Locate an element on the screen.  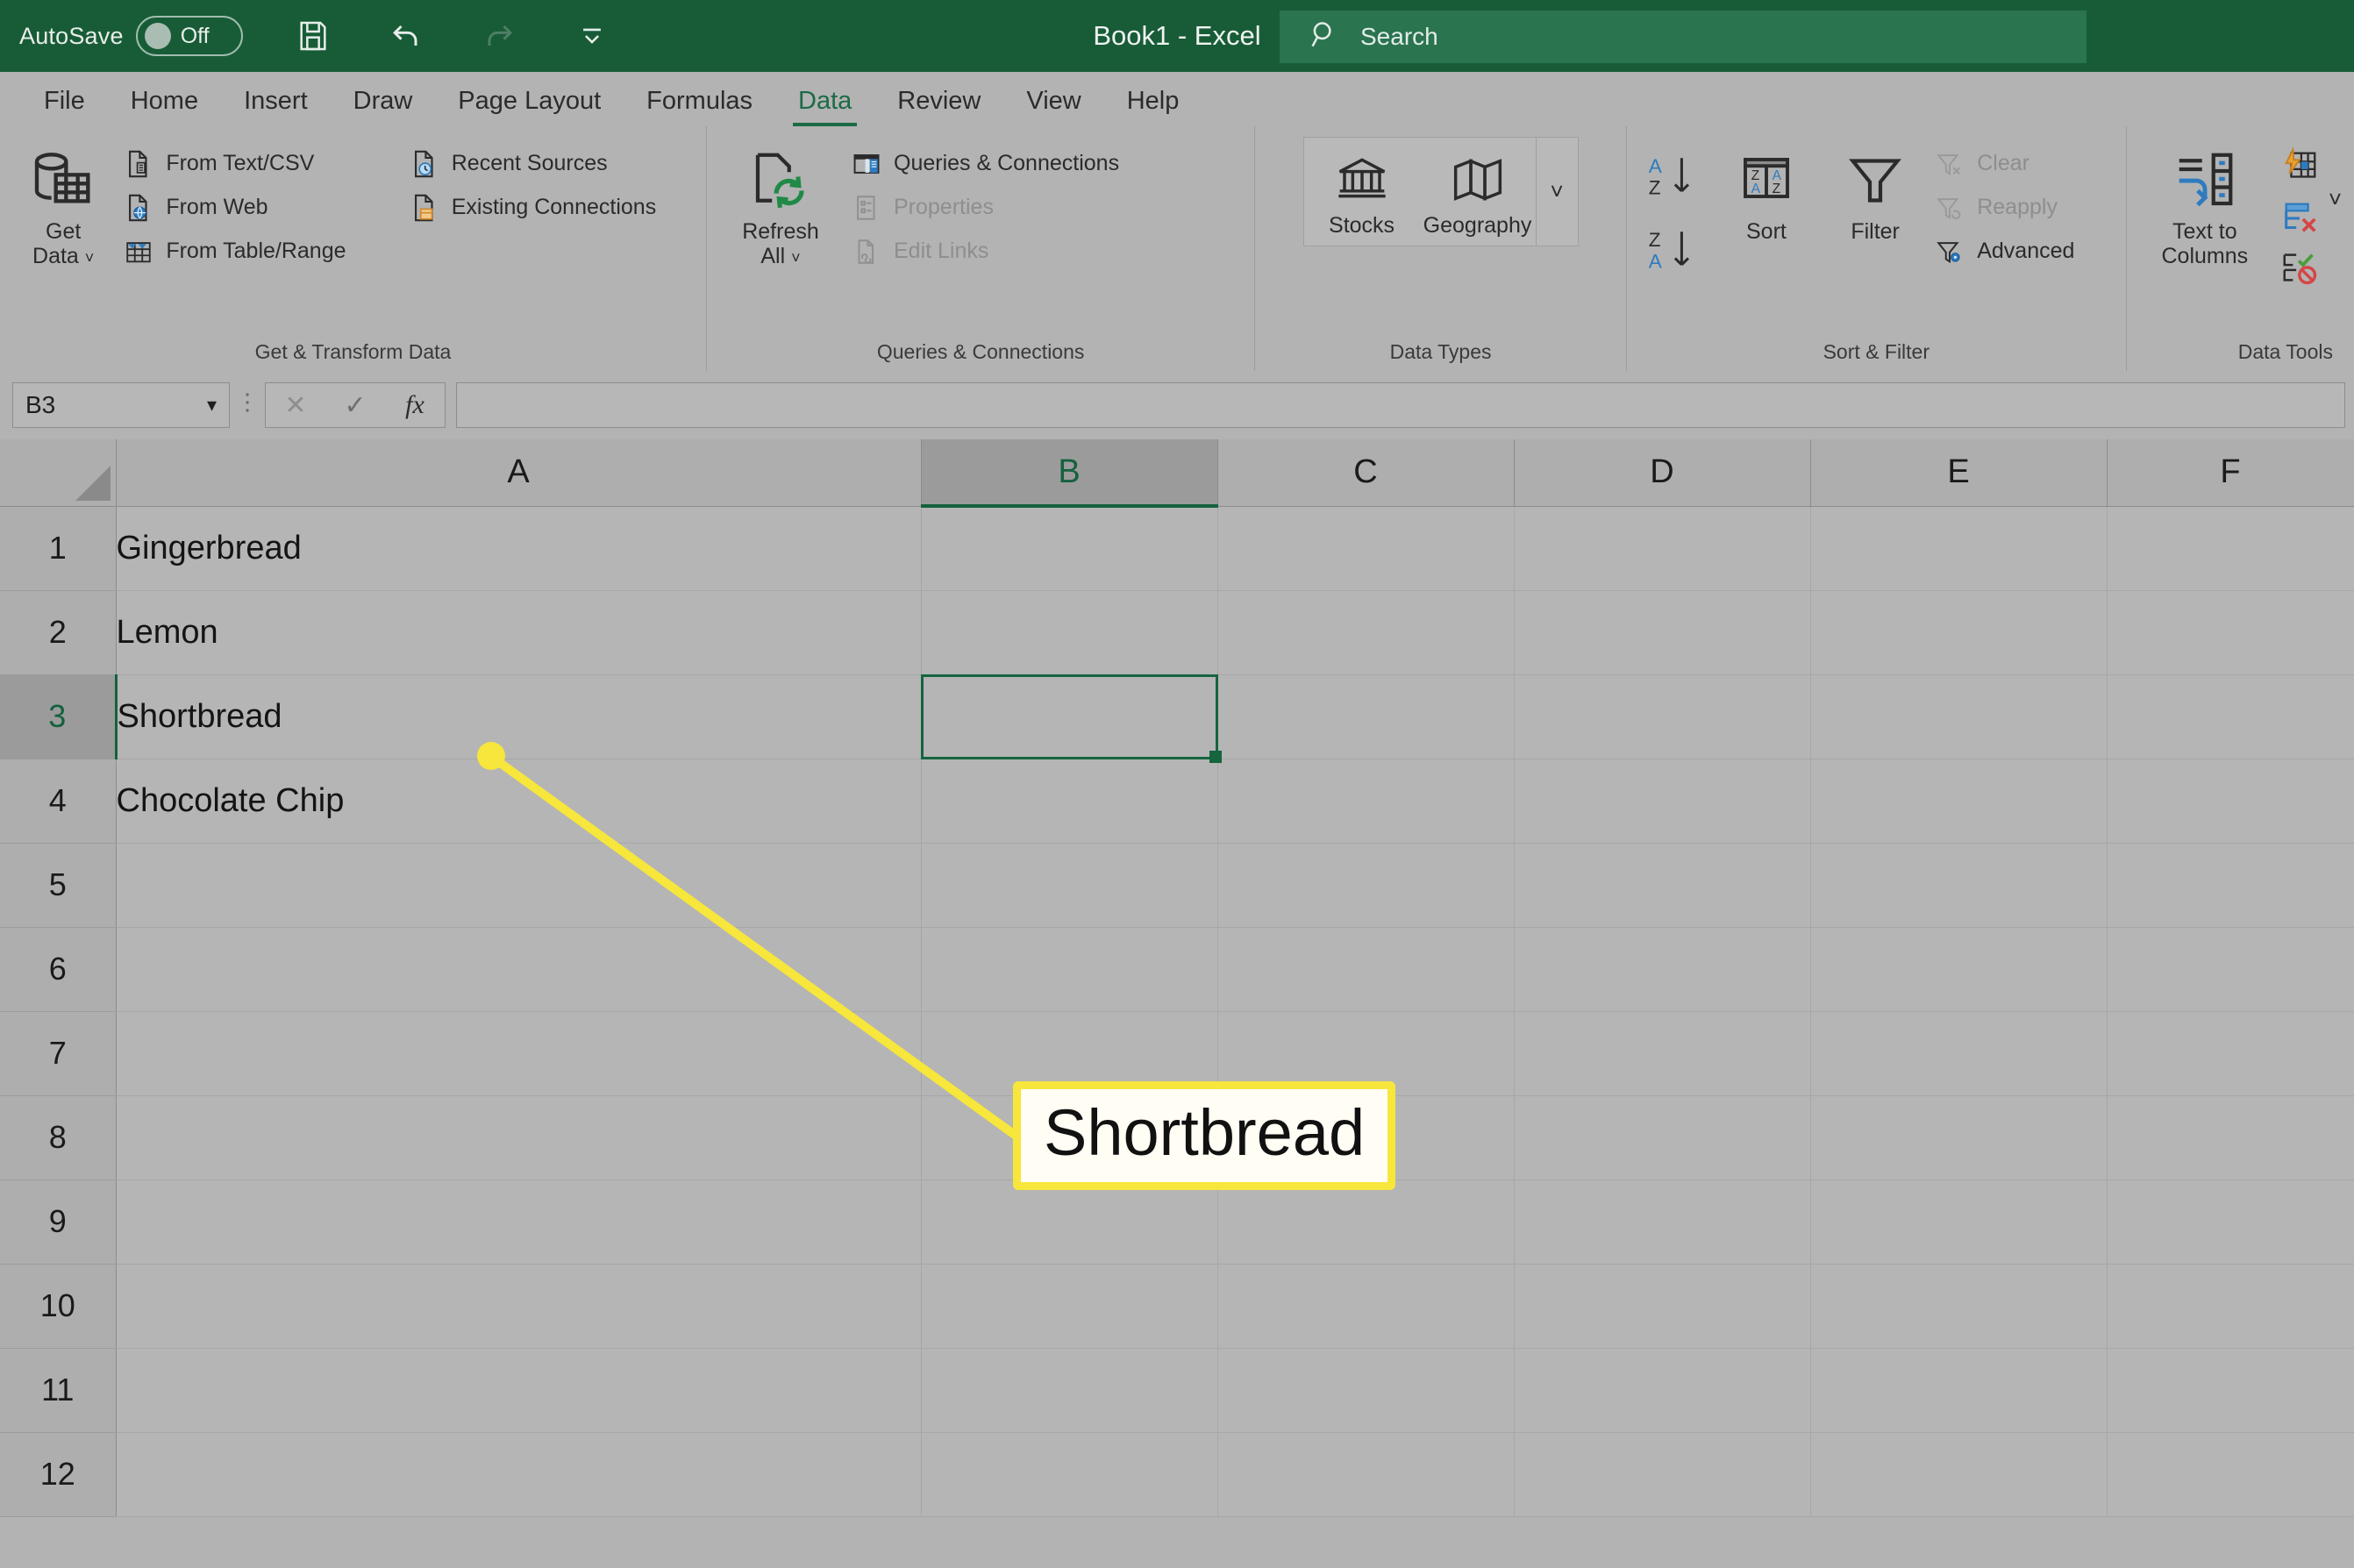
cancel-formula-icon: ✕ is located at coordinates (295, 406).